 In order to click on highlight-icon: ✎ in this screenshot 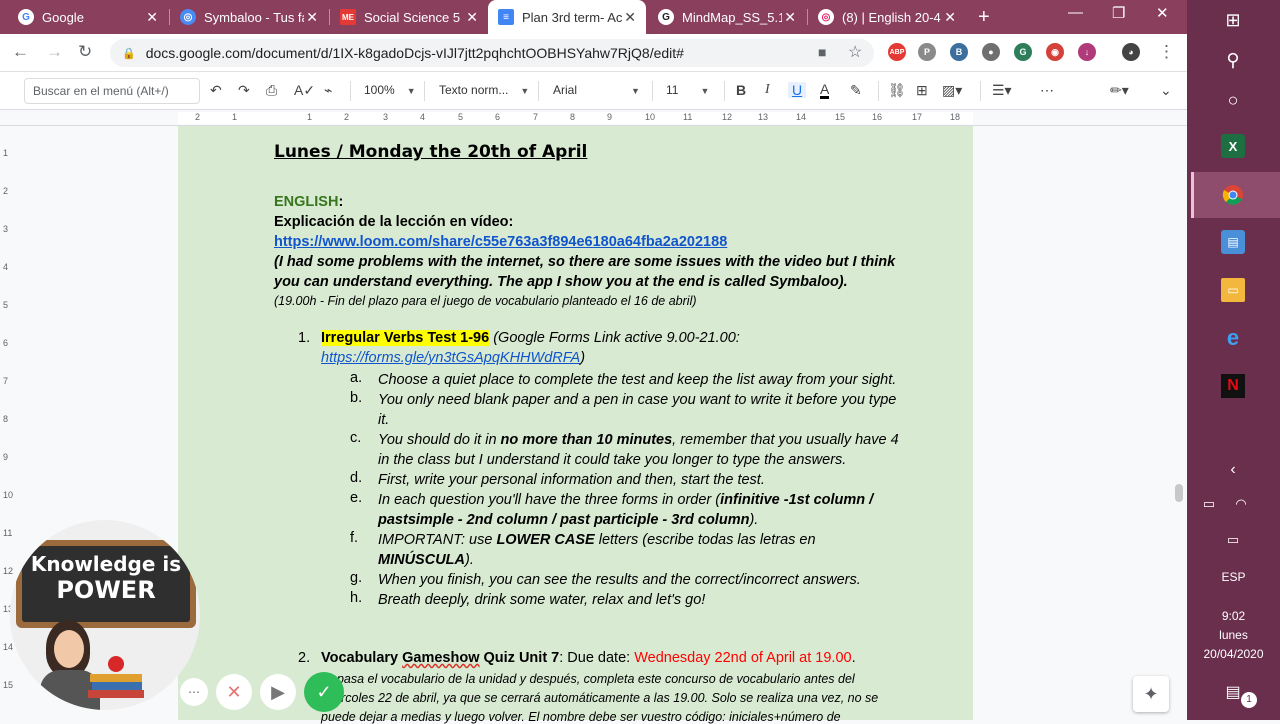, I will do `click(856, 90)`.